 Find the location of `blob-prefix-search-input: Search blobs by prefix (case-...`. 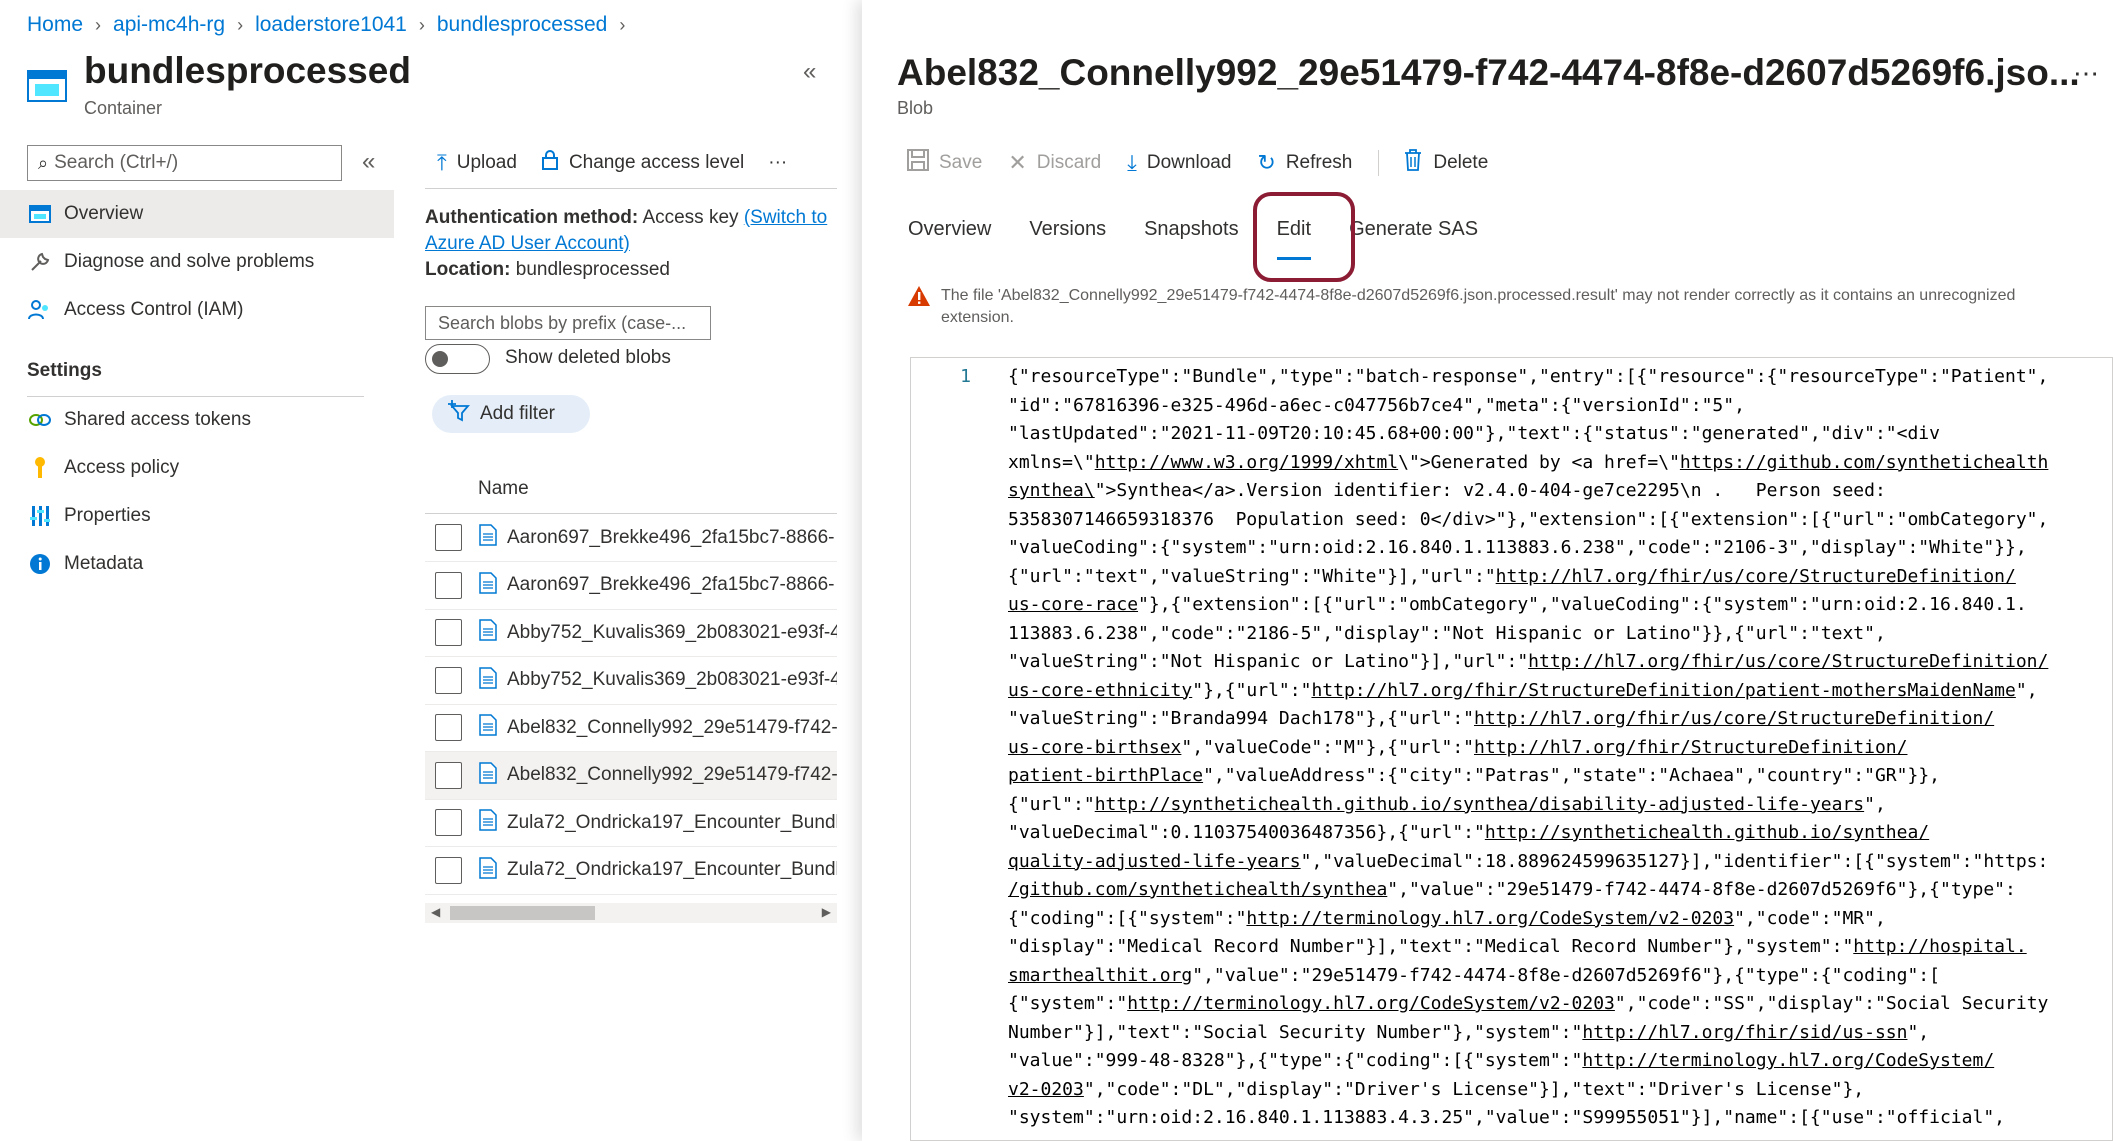

blob-prefix-search-input: Search blobs by prefix (case-... is located at coordinates (568, 323).